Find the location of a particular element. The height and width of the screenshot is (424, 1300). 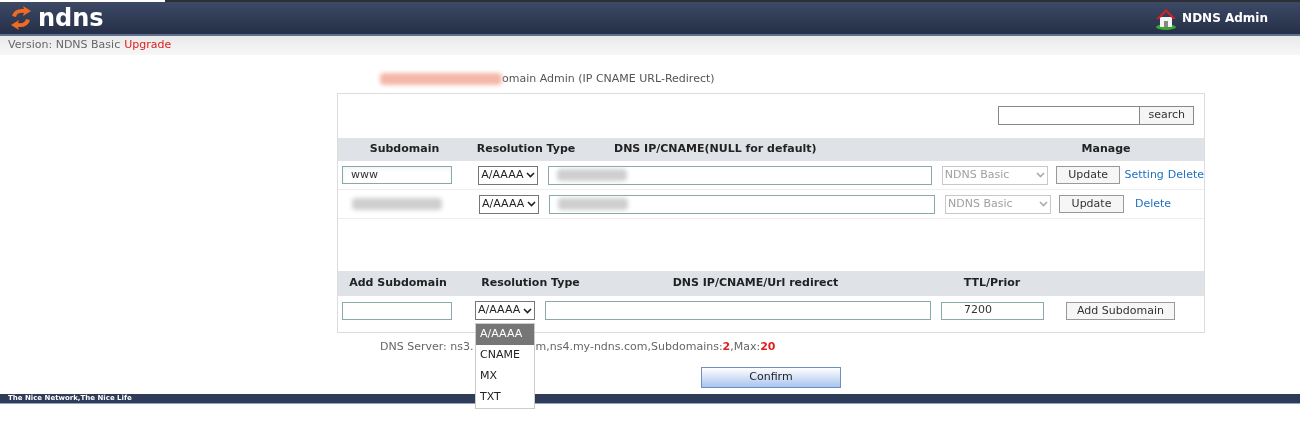

ttl-field: 7200 is located at coordinates (992, 310).